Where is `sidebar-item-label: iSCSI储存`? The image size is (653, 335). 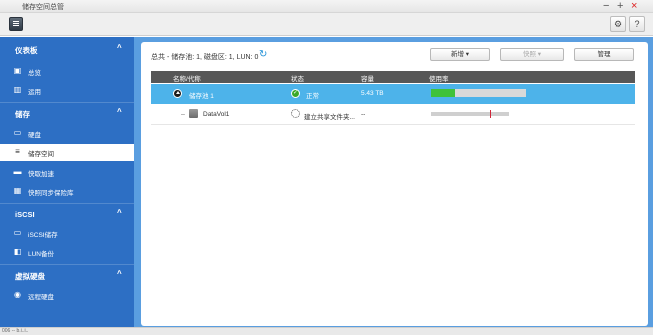 sidebar-item-label: iSCSI储存 is located at coordinates (43, 235).